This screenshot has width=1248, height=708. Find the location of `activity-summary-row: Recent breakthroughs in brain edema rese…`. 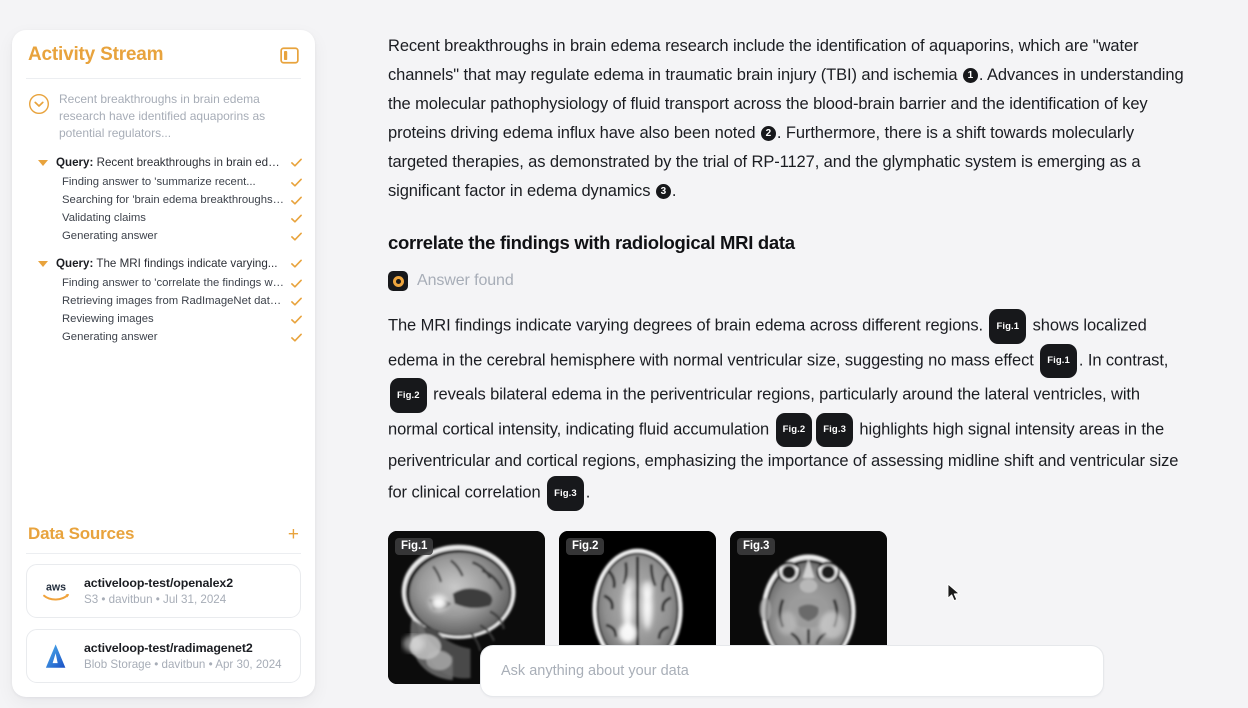

activity-summary-row: Recent breakthroughs in brain edema rese… is located at coordinates (163, 113).